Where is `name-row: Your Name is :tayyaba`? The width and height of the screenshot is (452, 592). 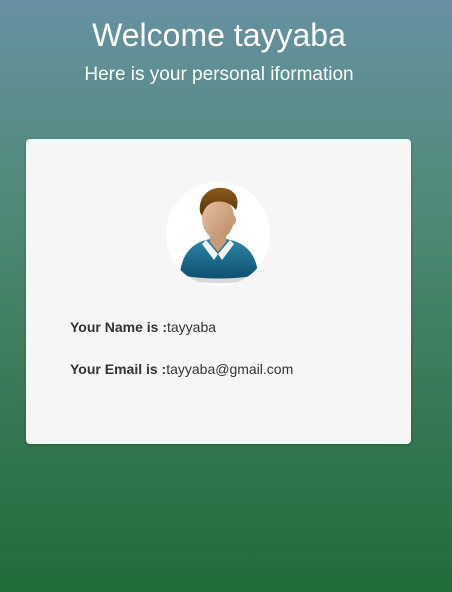 name-row: Your Name is :tayyaba is located at coordinates (143, 327).